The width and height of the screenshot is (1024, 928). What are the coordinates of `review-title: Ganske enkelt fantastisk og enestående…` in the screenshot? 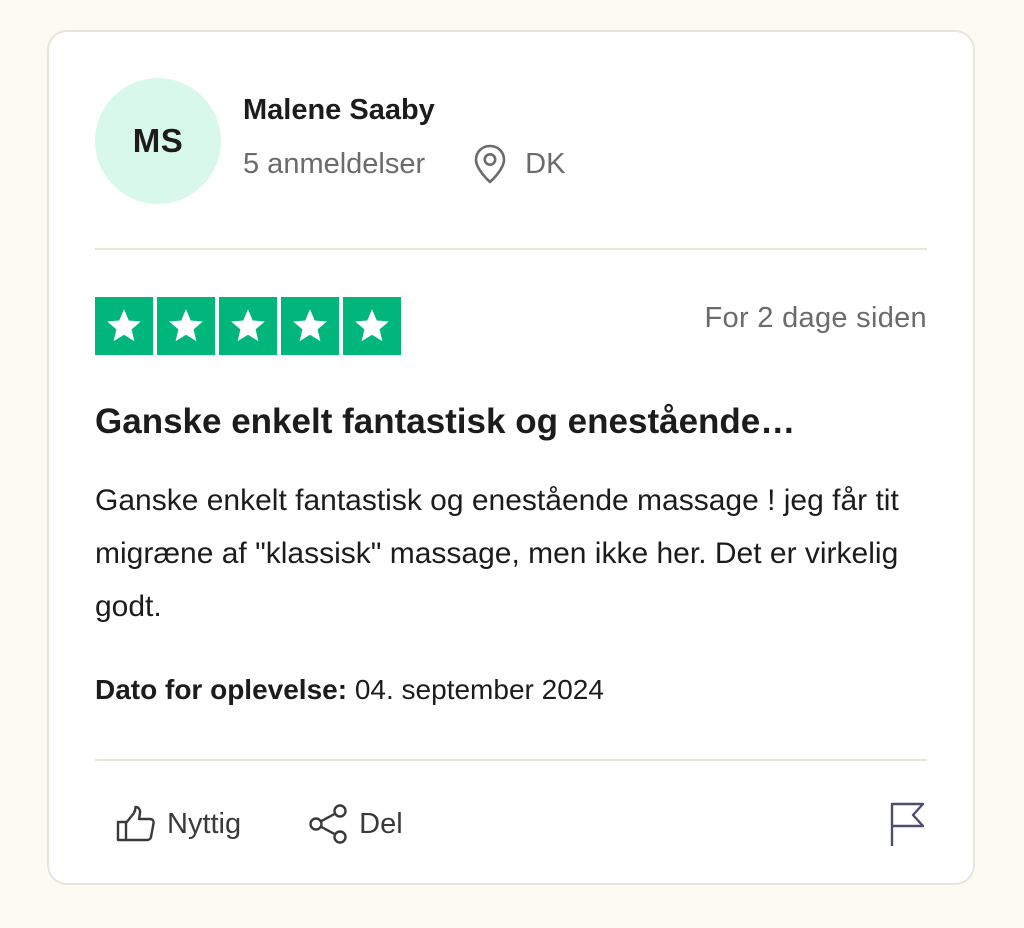 It's located at (515, 422).